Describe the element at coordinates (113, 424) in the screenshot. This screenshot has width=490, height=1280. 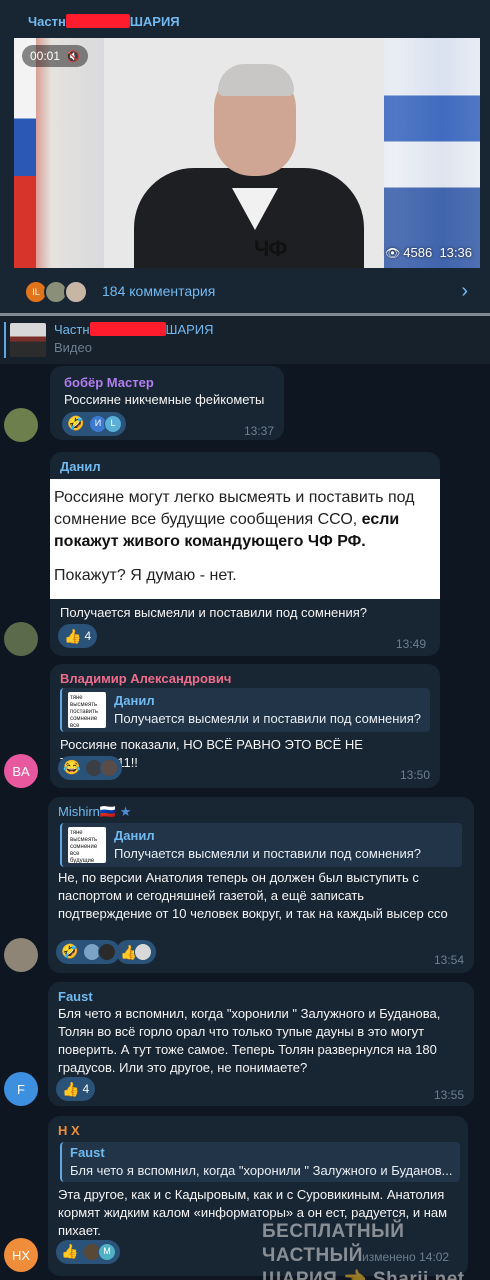
I see `reactor-avatar: L` at that location.